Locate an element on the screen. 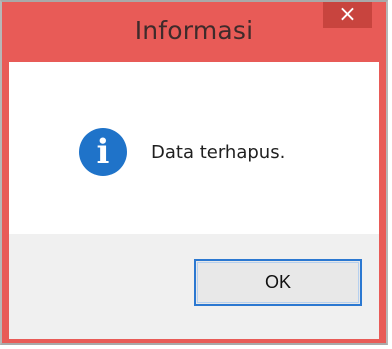  close-icon: × is located at coordinates (347, 14).